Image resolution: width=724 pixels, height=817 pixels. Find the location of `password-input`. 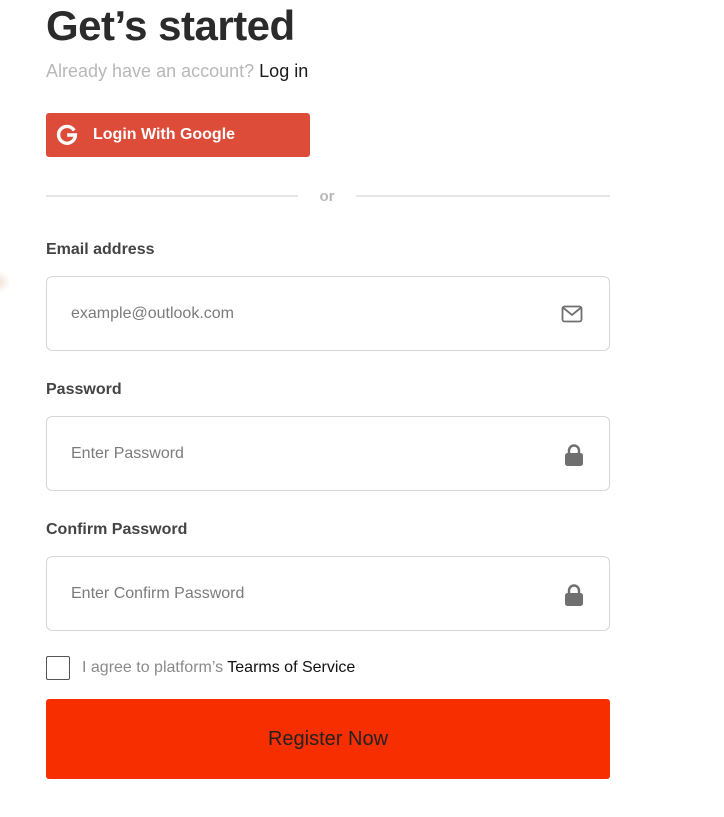

password-input is located at coordinates (311, 453).